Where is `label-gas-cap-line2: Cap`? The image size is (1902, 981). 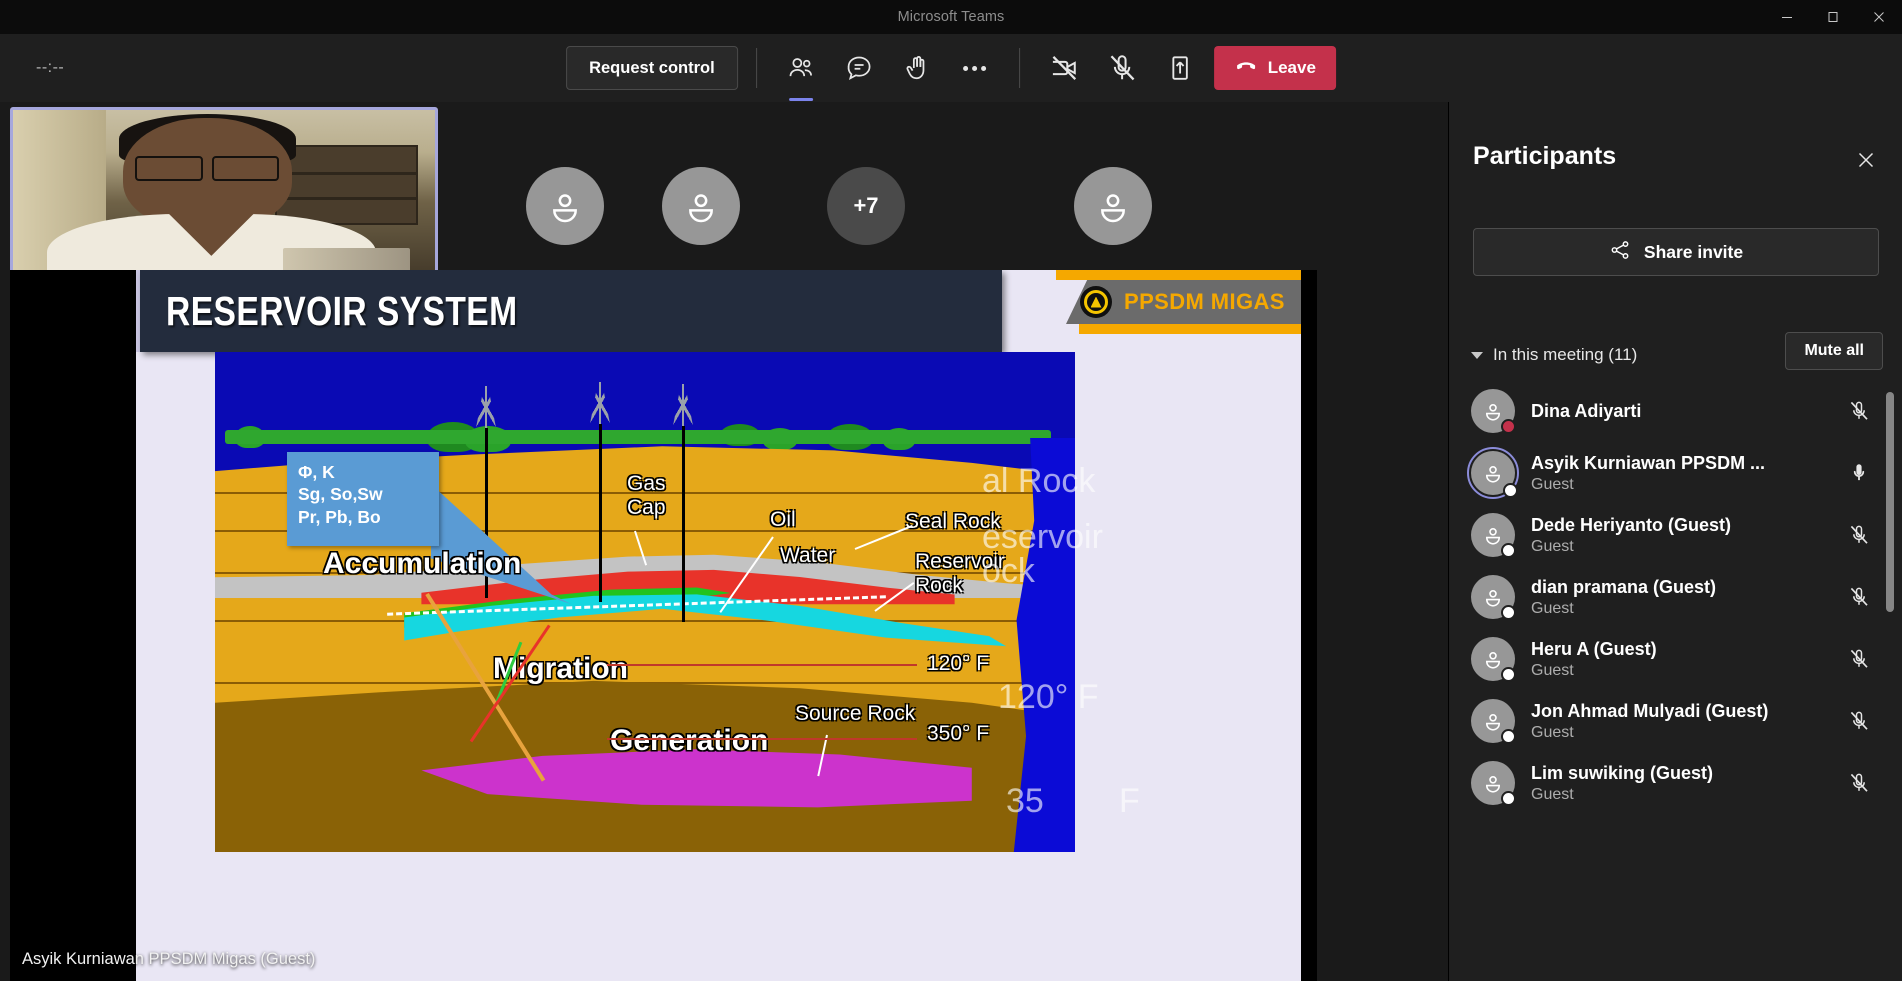
label-gas-cap-line2: Cap is located at coordinates (646, 507).